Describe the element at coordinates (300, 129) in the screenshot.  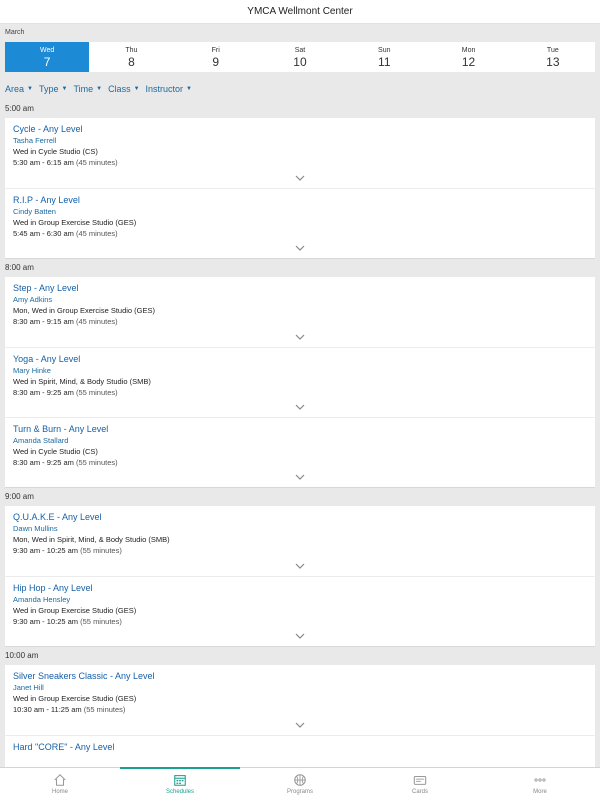
I see `class-name: Cycle - Any Level` at that location.